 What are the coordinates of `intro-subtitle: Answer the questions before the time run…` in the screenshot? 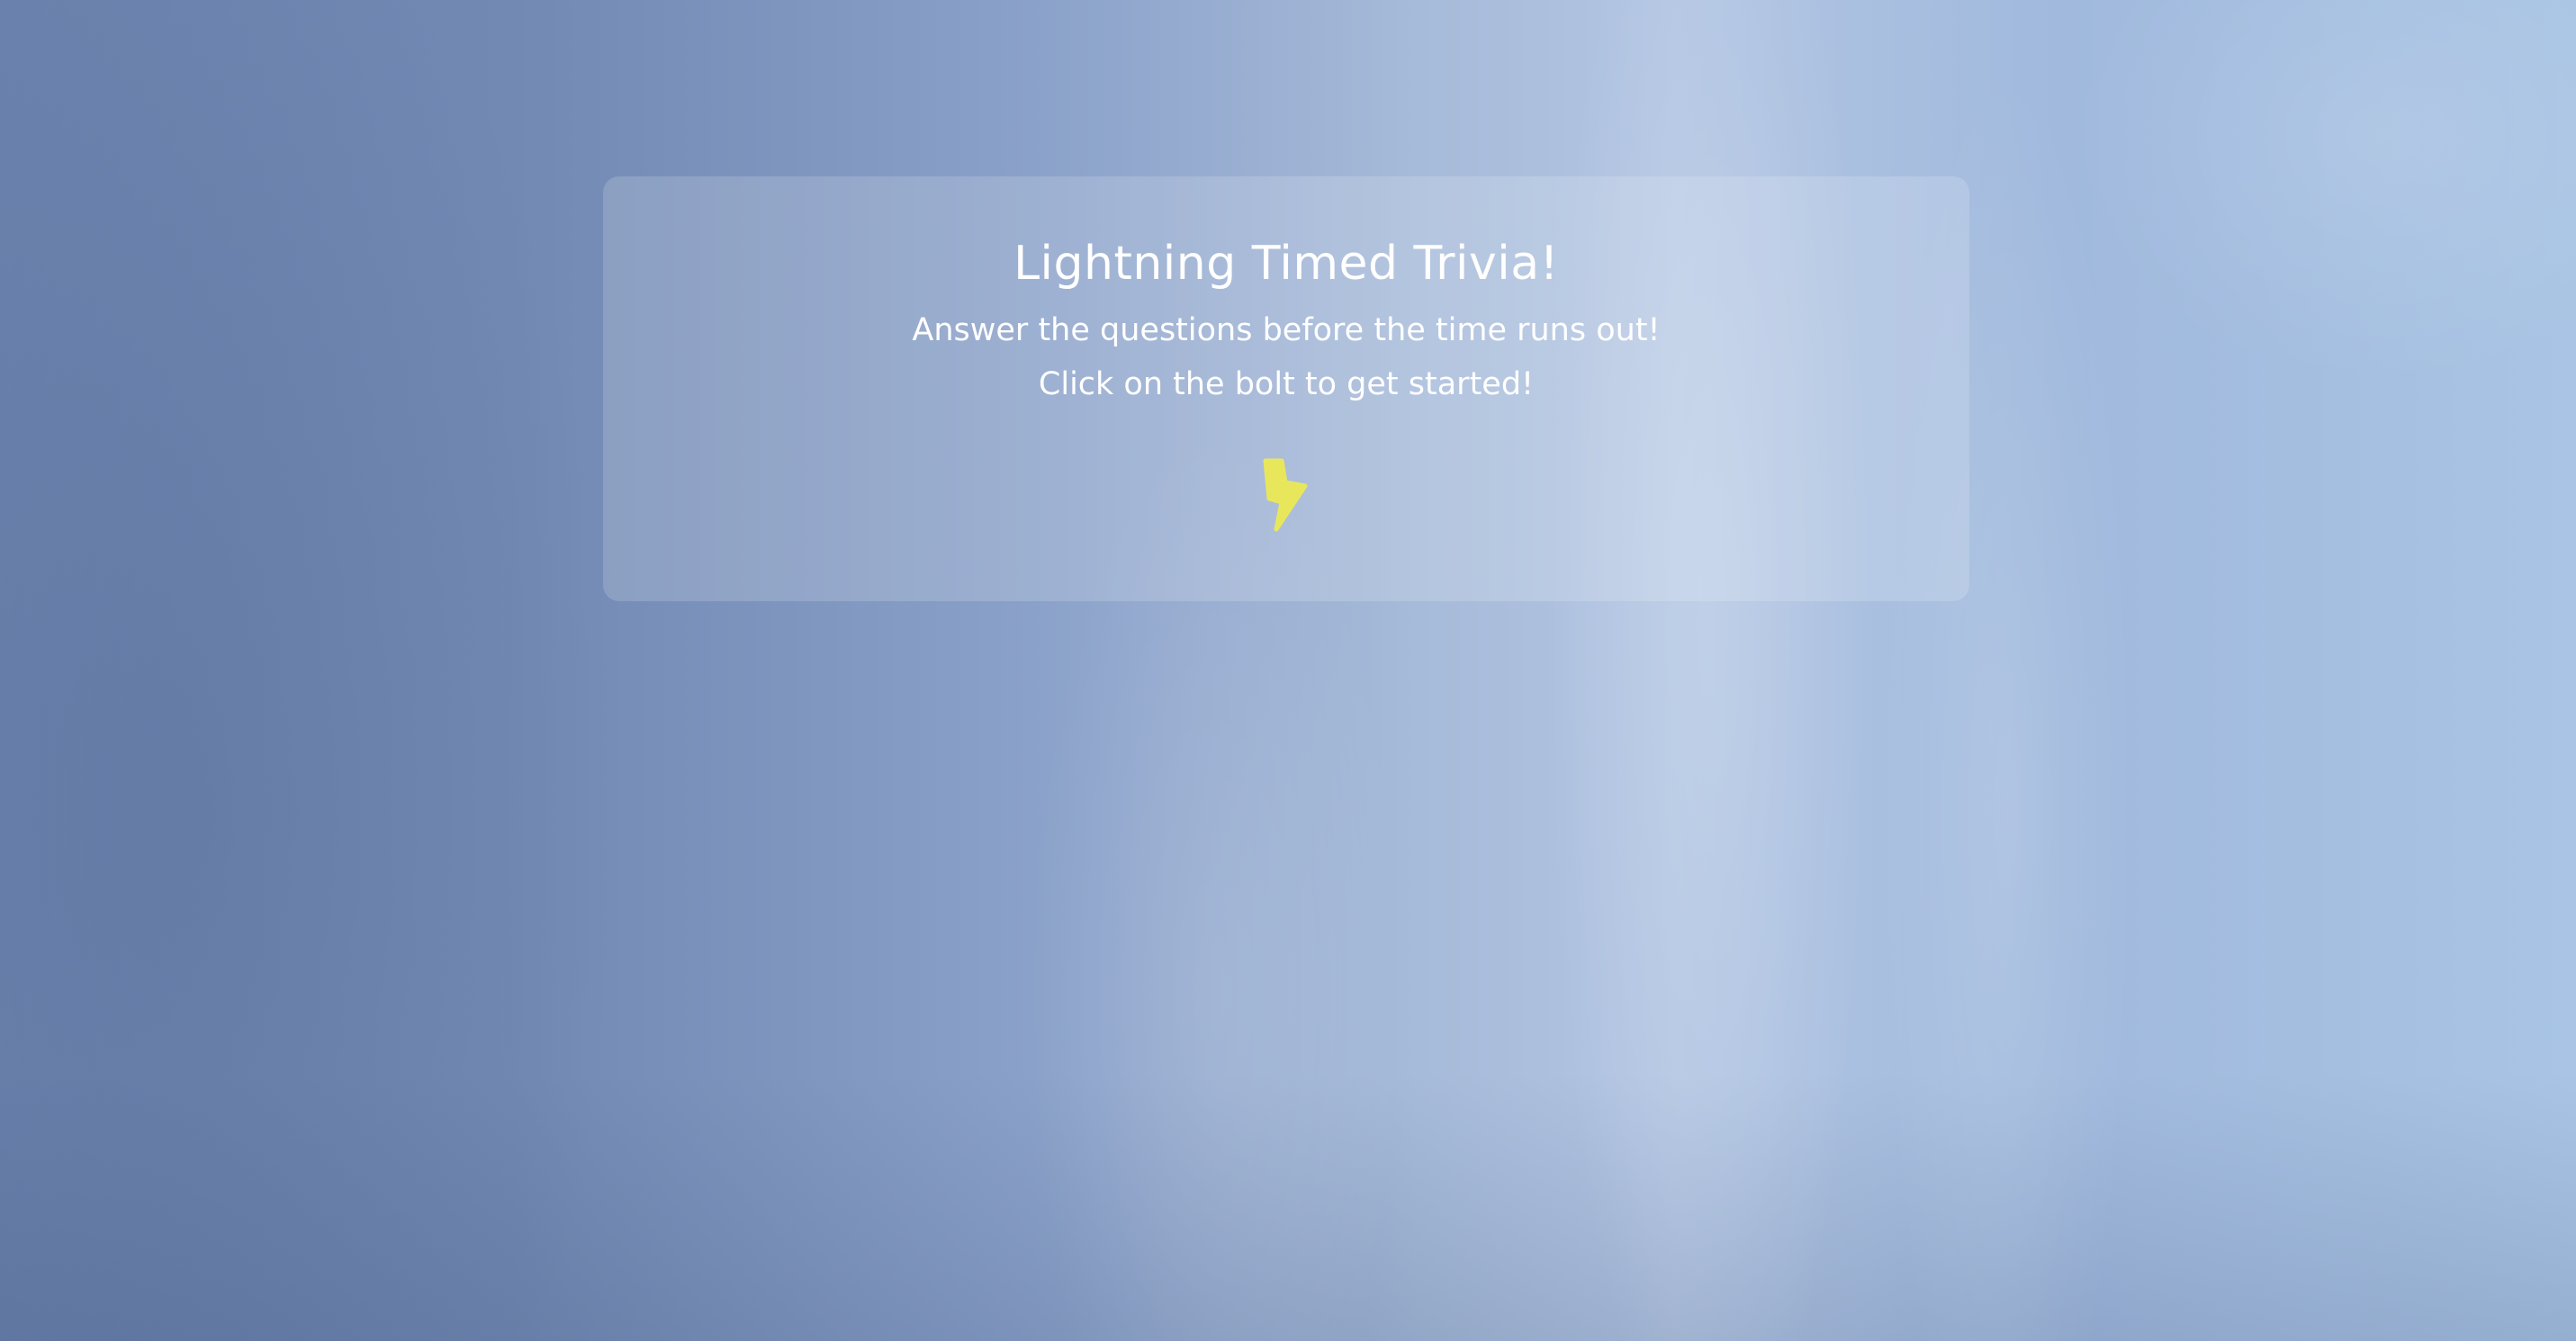 It's located at (1286, 330).